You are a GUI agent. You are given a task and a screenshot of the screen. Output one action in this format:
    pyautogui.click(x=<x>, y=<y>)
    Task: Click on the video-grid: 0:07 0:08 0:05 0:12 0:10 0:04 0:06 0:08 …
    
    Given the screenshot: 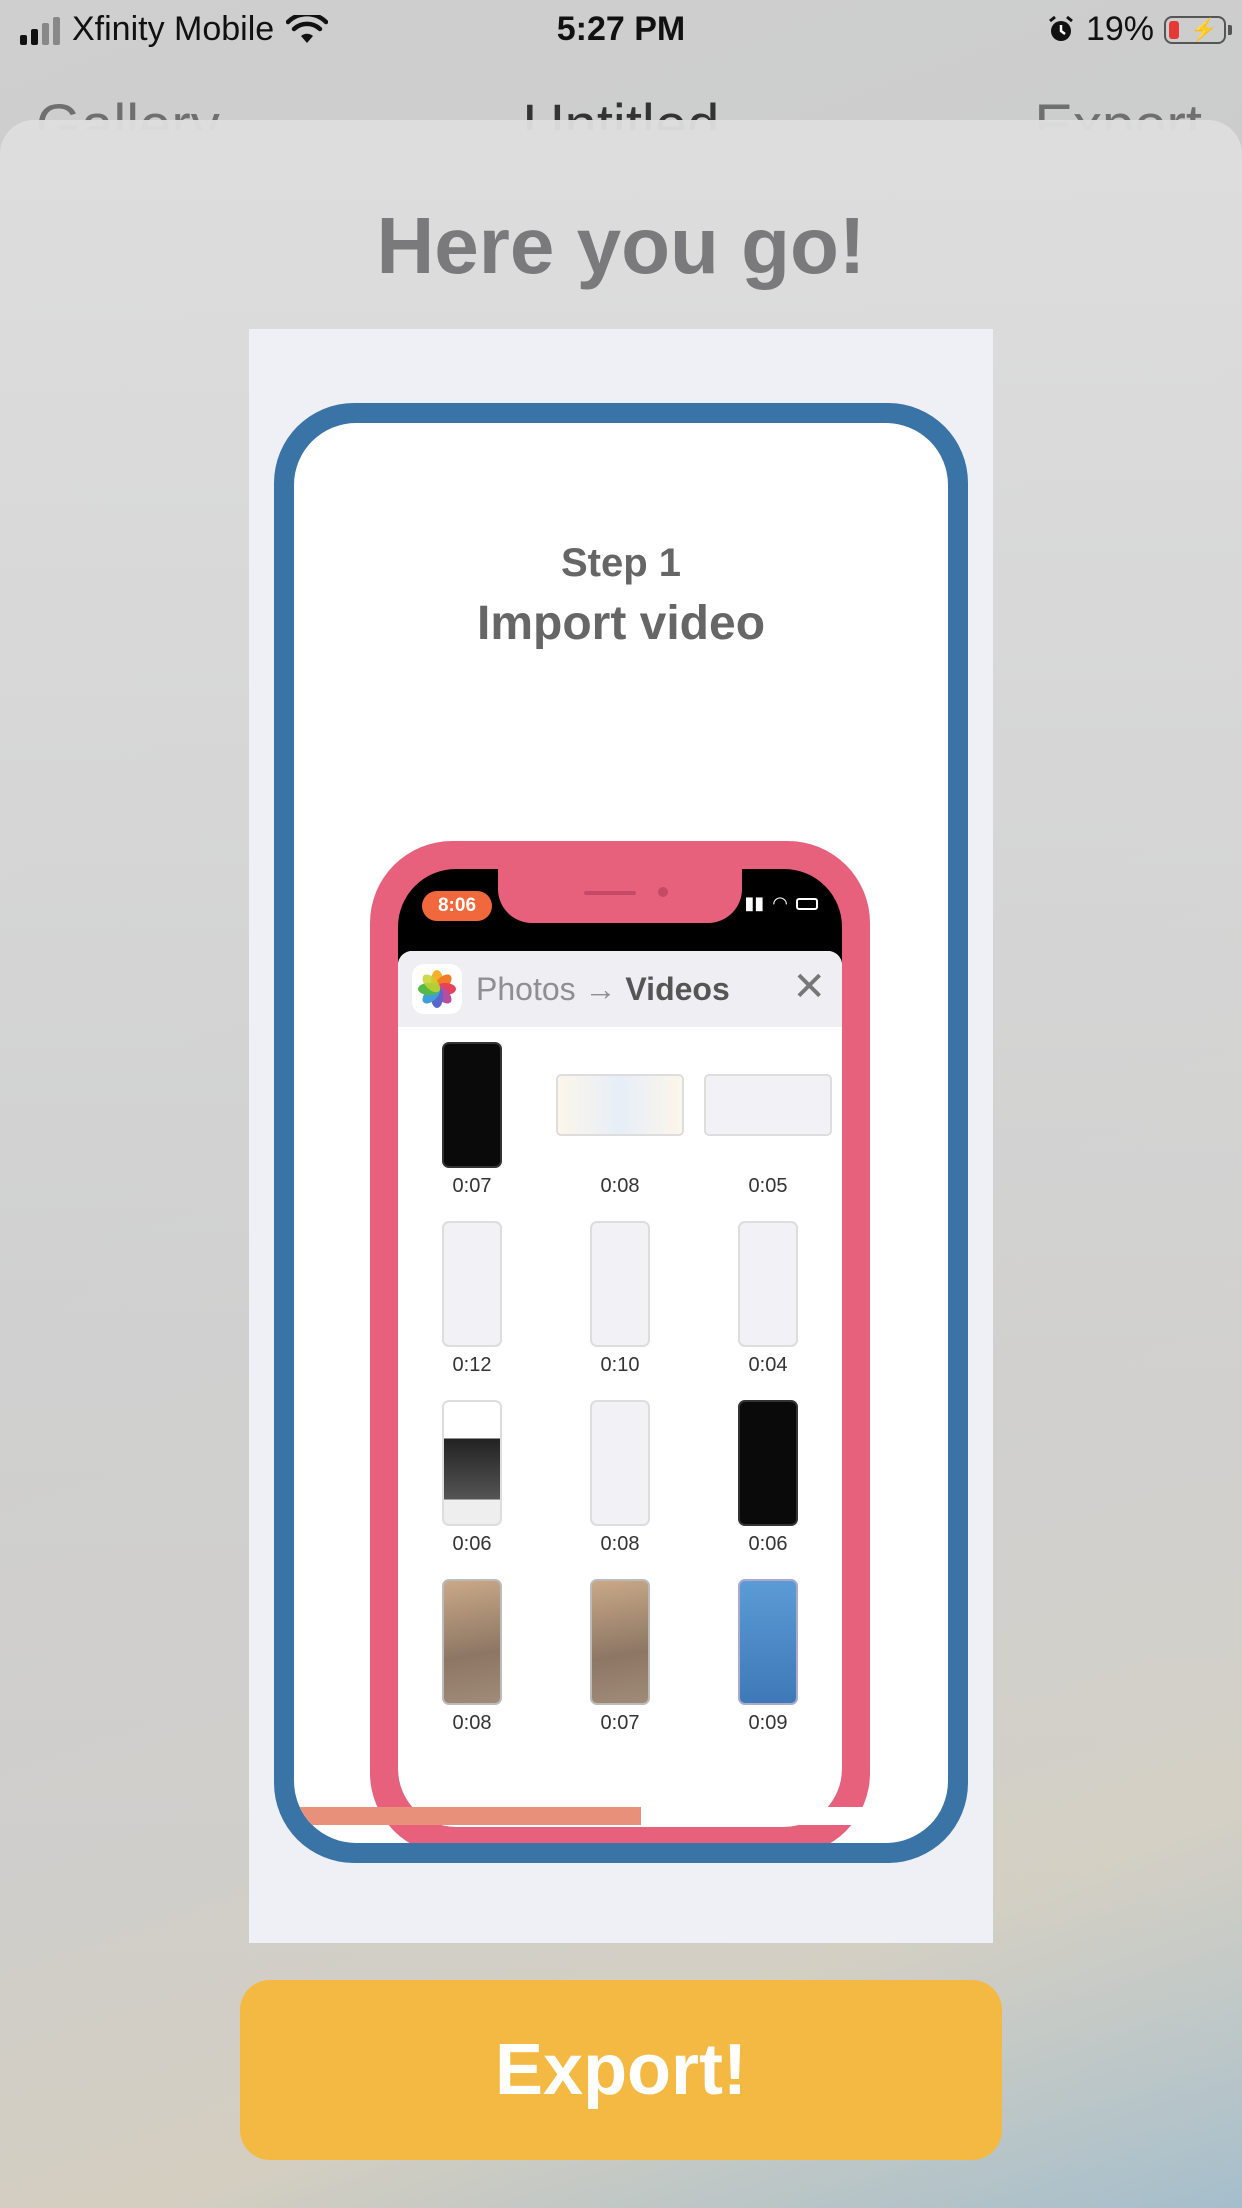 What is the action you would take?
    pyautogui.click(x=620, y=1388)
    